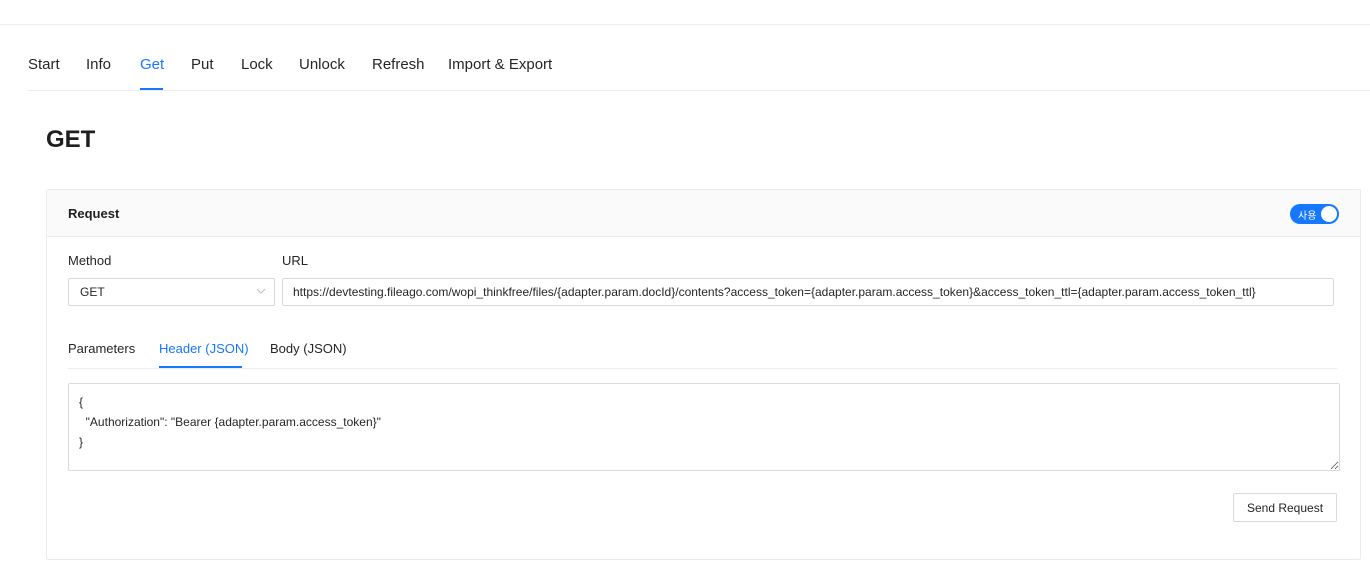 Image resolution: width=1370 pixels, height=579 pixels. What do you see at coordinates (101, 348) in the screenshot?
I see `subtab-parameters: Parameters` at bounding box center [101, 348].